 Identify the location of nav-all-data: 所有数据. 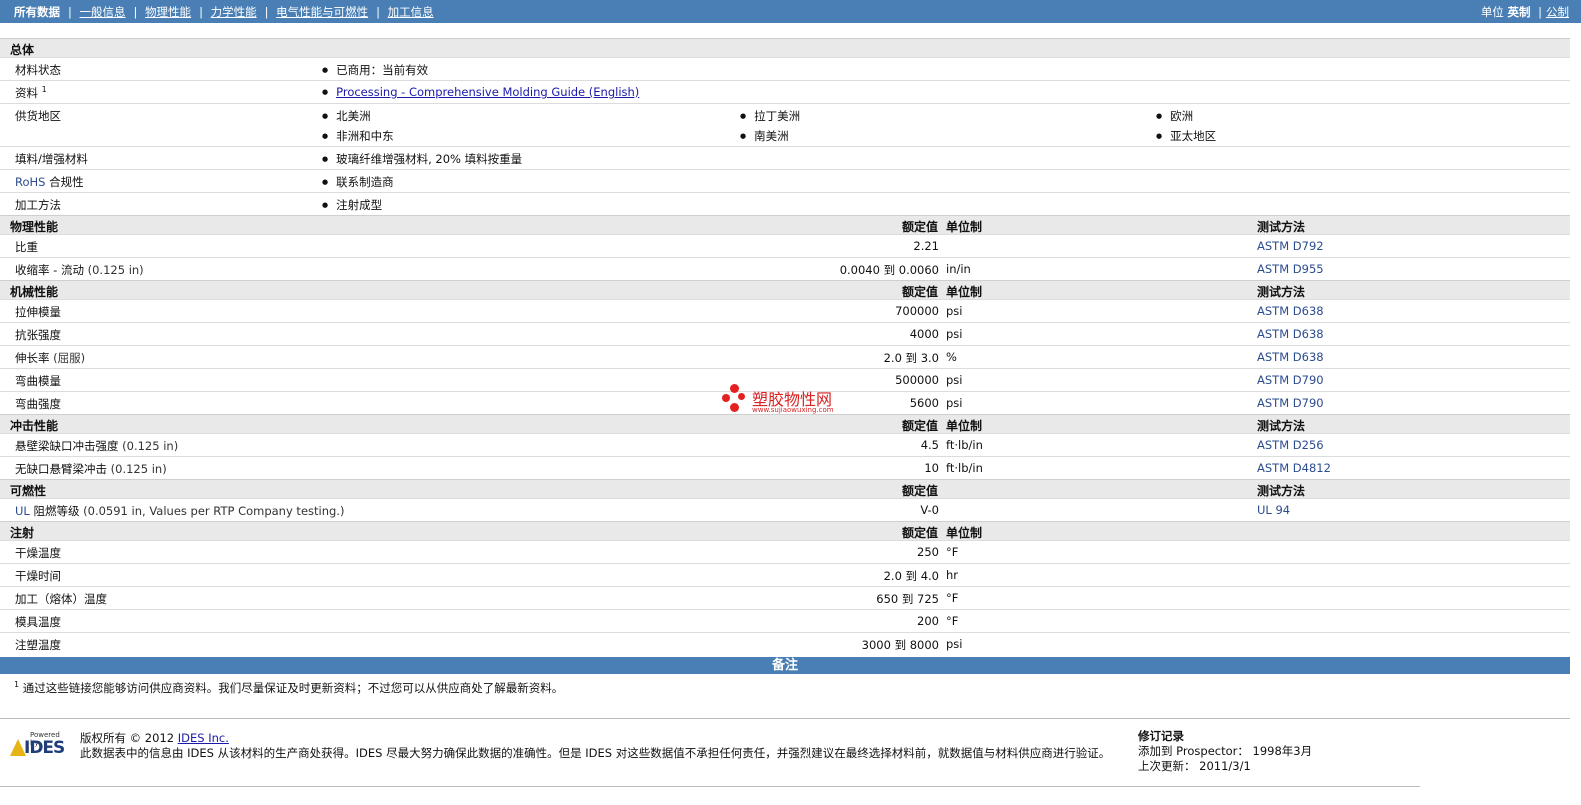
(37, 12).